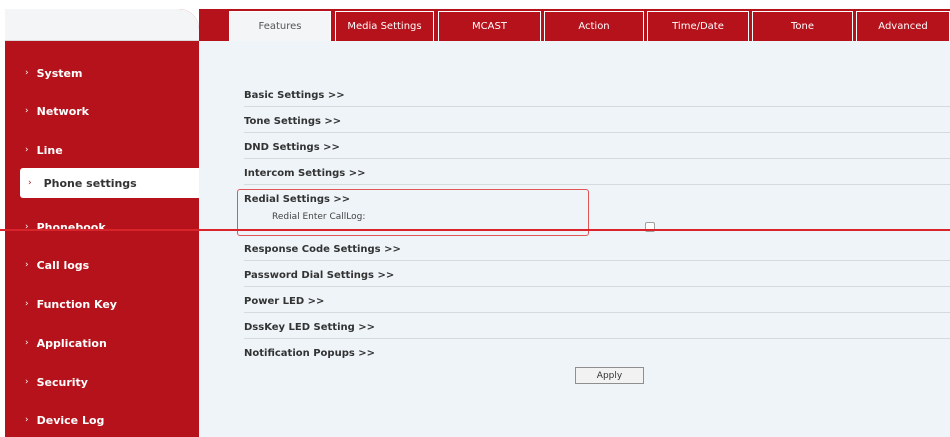  I want to click on tab-label: MCAST, so click(489, 26).